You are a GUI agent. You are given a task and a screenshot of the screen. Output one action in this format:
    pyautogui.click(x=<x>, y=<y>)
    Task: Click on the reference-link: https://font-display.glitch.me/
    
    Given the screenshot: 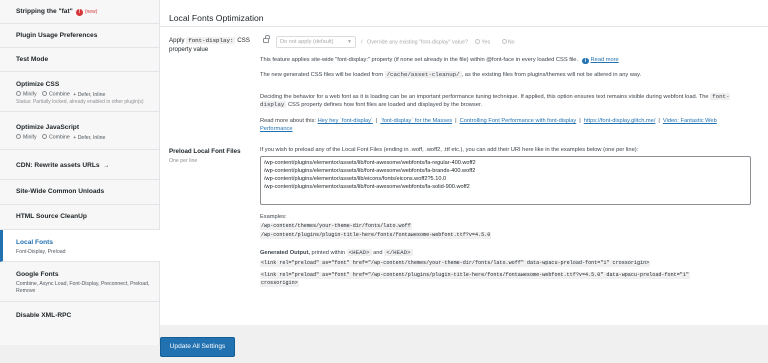 What is the action you would take?
    pyautogui.click(x=620, y=121)
    